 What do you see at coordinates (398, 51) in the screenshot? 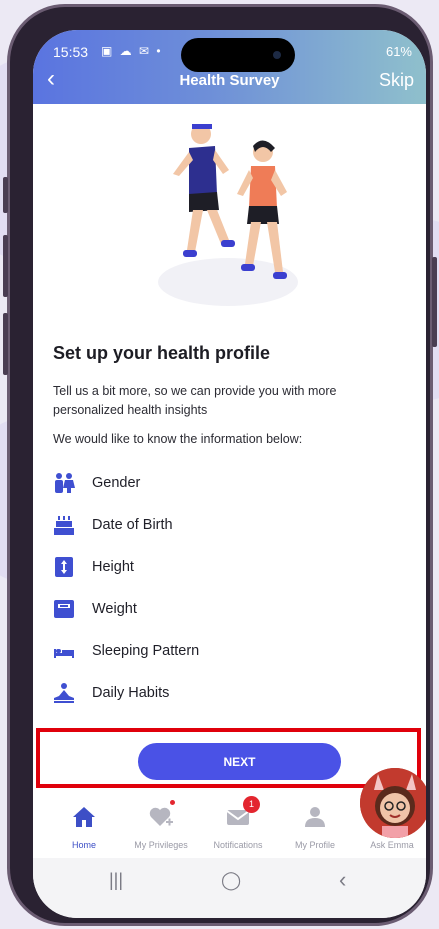
I see `battery-level: 61%` at bounding box center [398, 51].